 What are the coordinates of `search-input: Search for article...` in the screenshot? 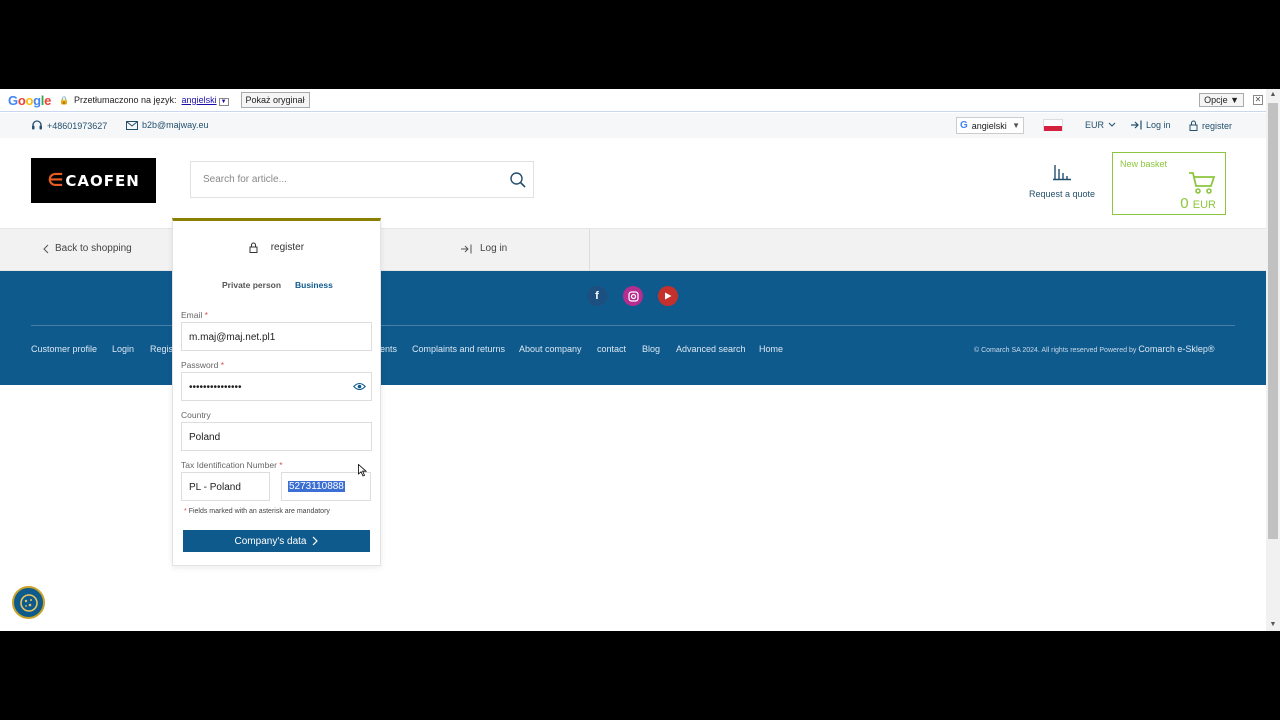 It's located at (245, 179).